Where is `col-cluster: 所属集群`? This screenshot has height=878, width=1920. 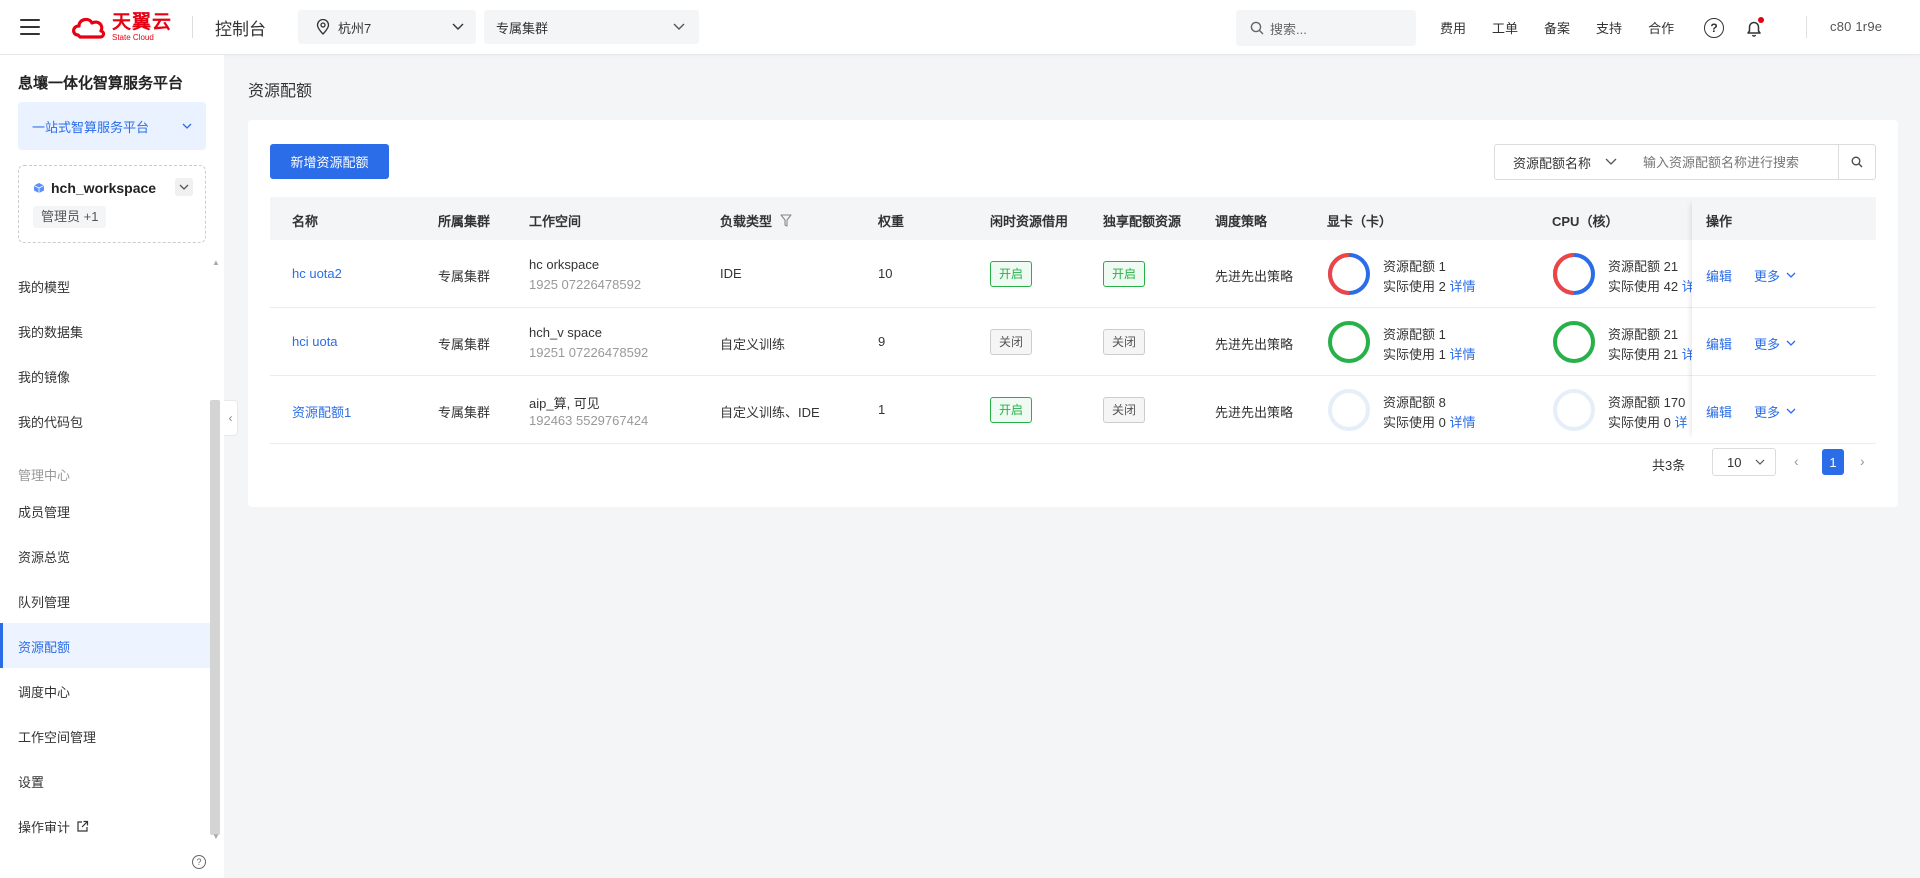 col-cluster: 所属集群 is located at coordinates (464, 221).